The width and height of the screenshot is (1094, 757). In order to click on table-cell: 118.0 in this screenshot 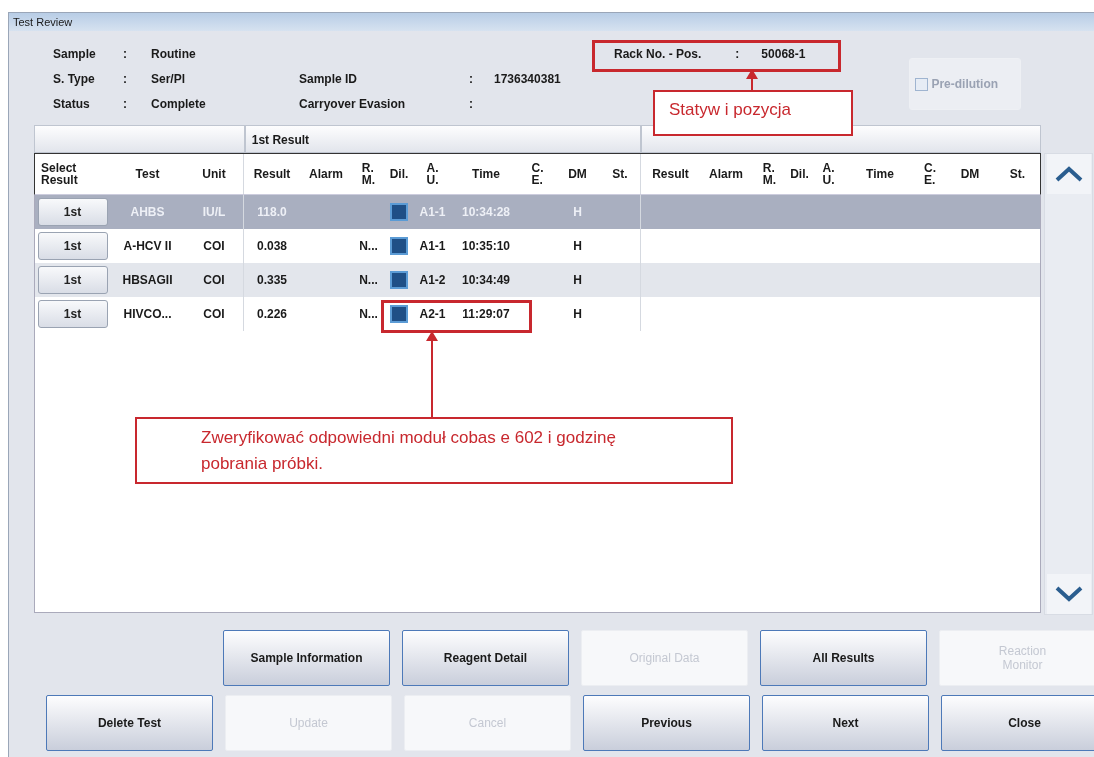, I will do `click(272, 212)`.